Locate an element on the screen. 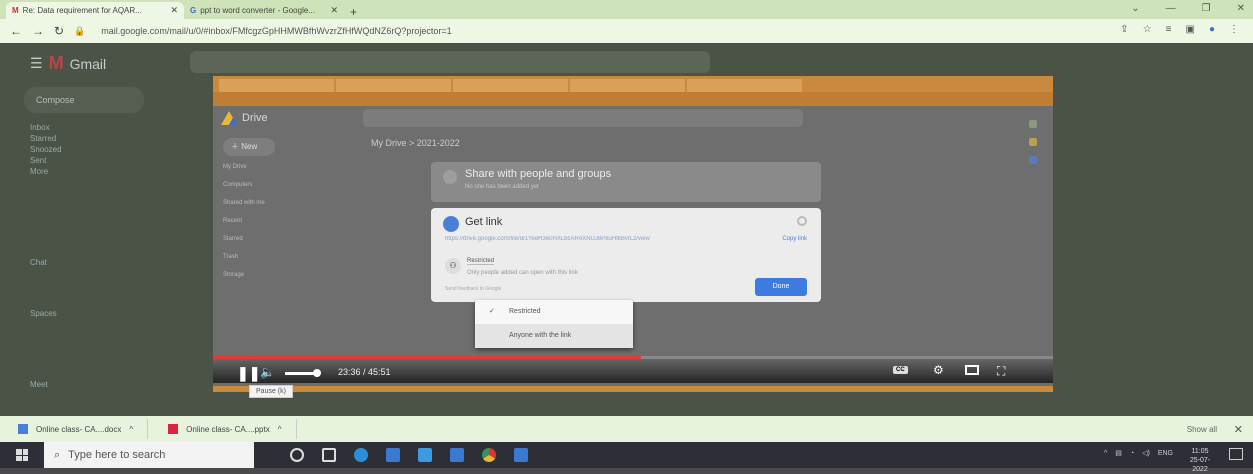 The height and width of the screenshot is (474, 1253). task-view-icon is located at coordinates (329, 455).